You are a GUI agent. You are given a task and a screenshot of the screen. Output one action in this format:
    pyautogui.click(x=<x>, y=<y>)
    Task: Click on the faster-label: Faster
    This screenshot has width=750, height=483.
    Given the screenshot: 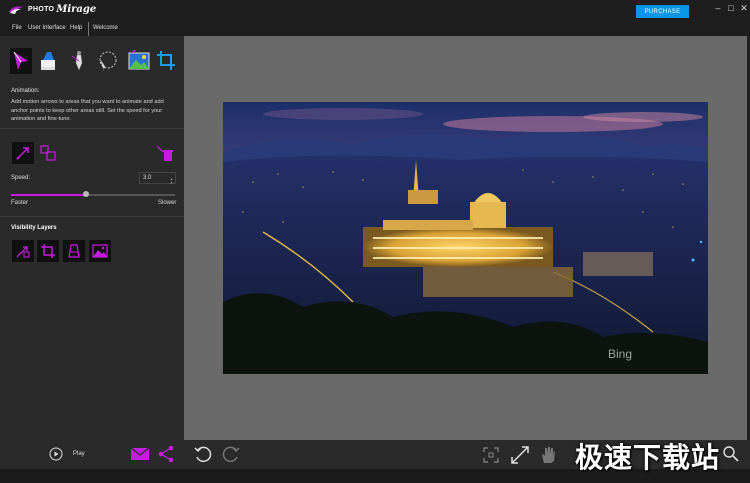 What is the action you would take?
    pyautogui.click(x=20, y=203)
    